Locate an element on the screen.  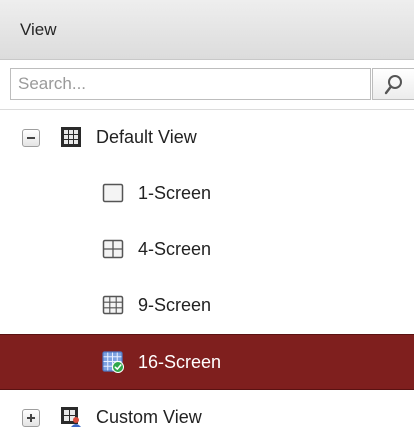
one-screen-layout-icon is located at coordinates (113, 193).